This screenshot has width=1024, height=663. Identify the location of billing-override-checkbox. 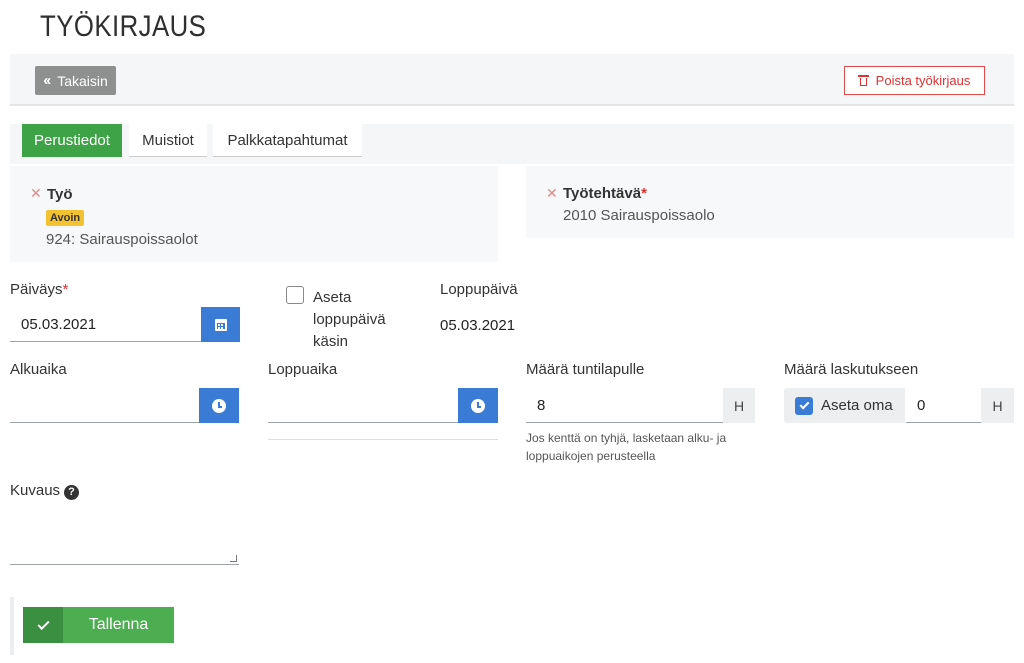
(804, 405).